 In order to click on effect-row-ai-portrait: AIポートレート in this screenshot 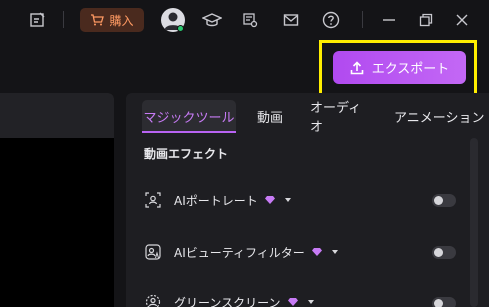, I will do `click(304, 200)`.